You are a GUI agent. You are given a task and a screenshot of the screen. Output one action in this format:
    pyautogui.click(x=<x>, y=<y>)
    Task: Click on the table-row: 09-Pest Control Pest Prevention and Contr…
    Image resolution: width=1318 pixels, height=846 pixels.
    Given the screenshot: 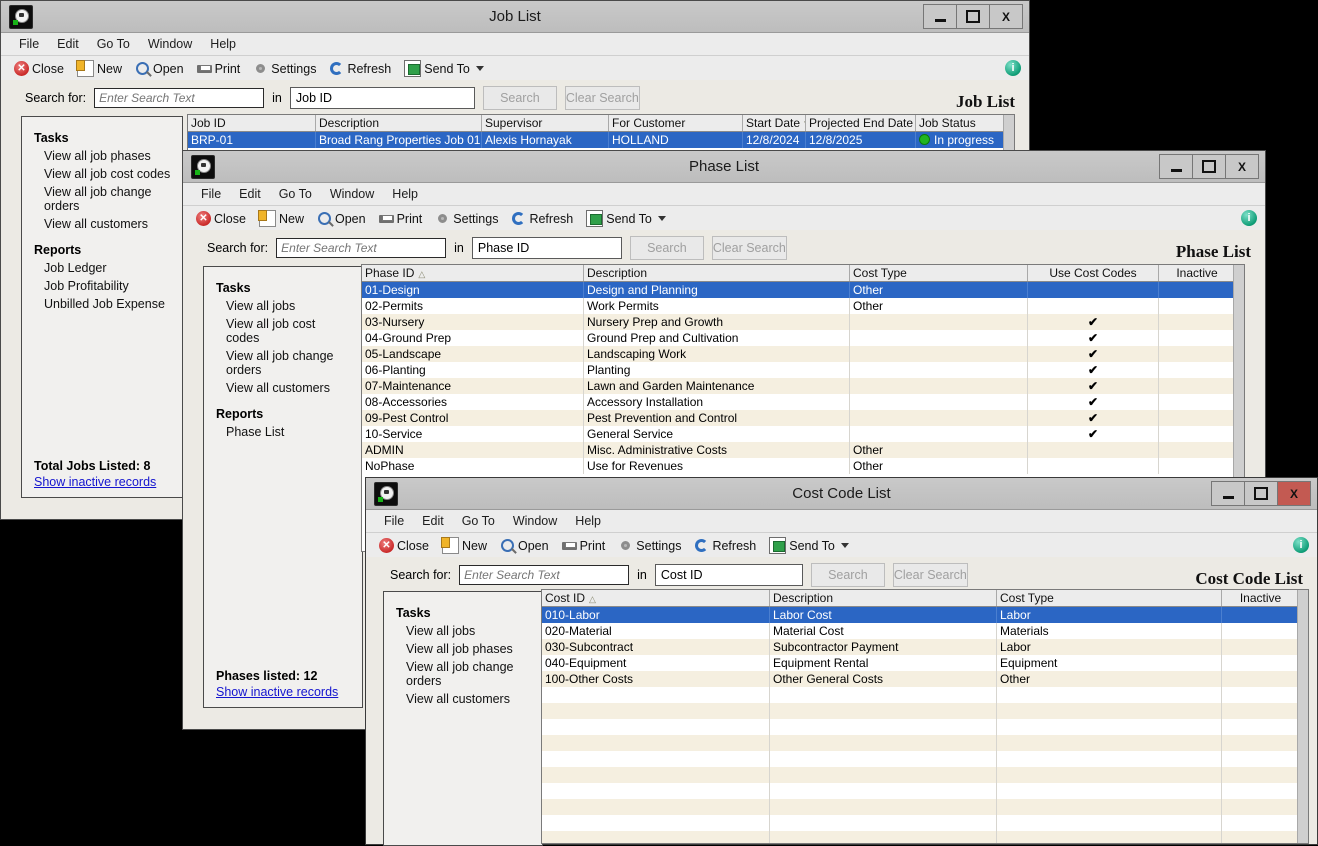 What is the action you would take?
    pyautogui.click(x=803, y=418)
    